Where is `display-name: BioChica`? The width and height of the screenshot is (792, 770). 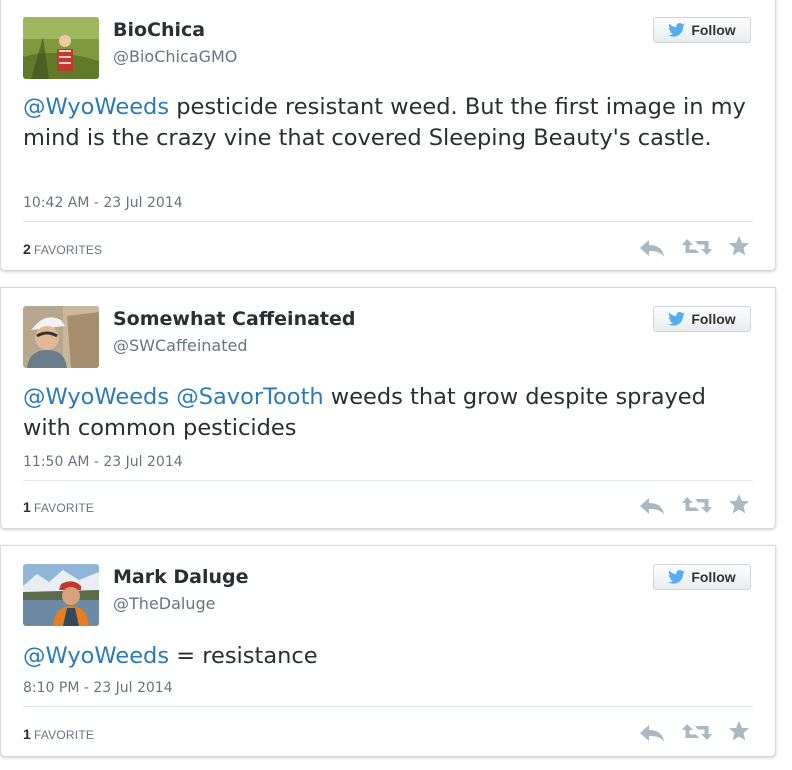 display-name: BioChica is located at coordinates (159, 30).